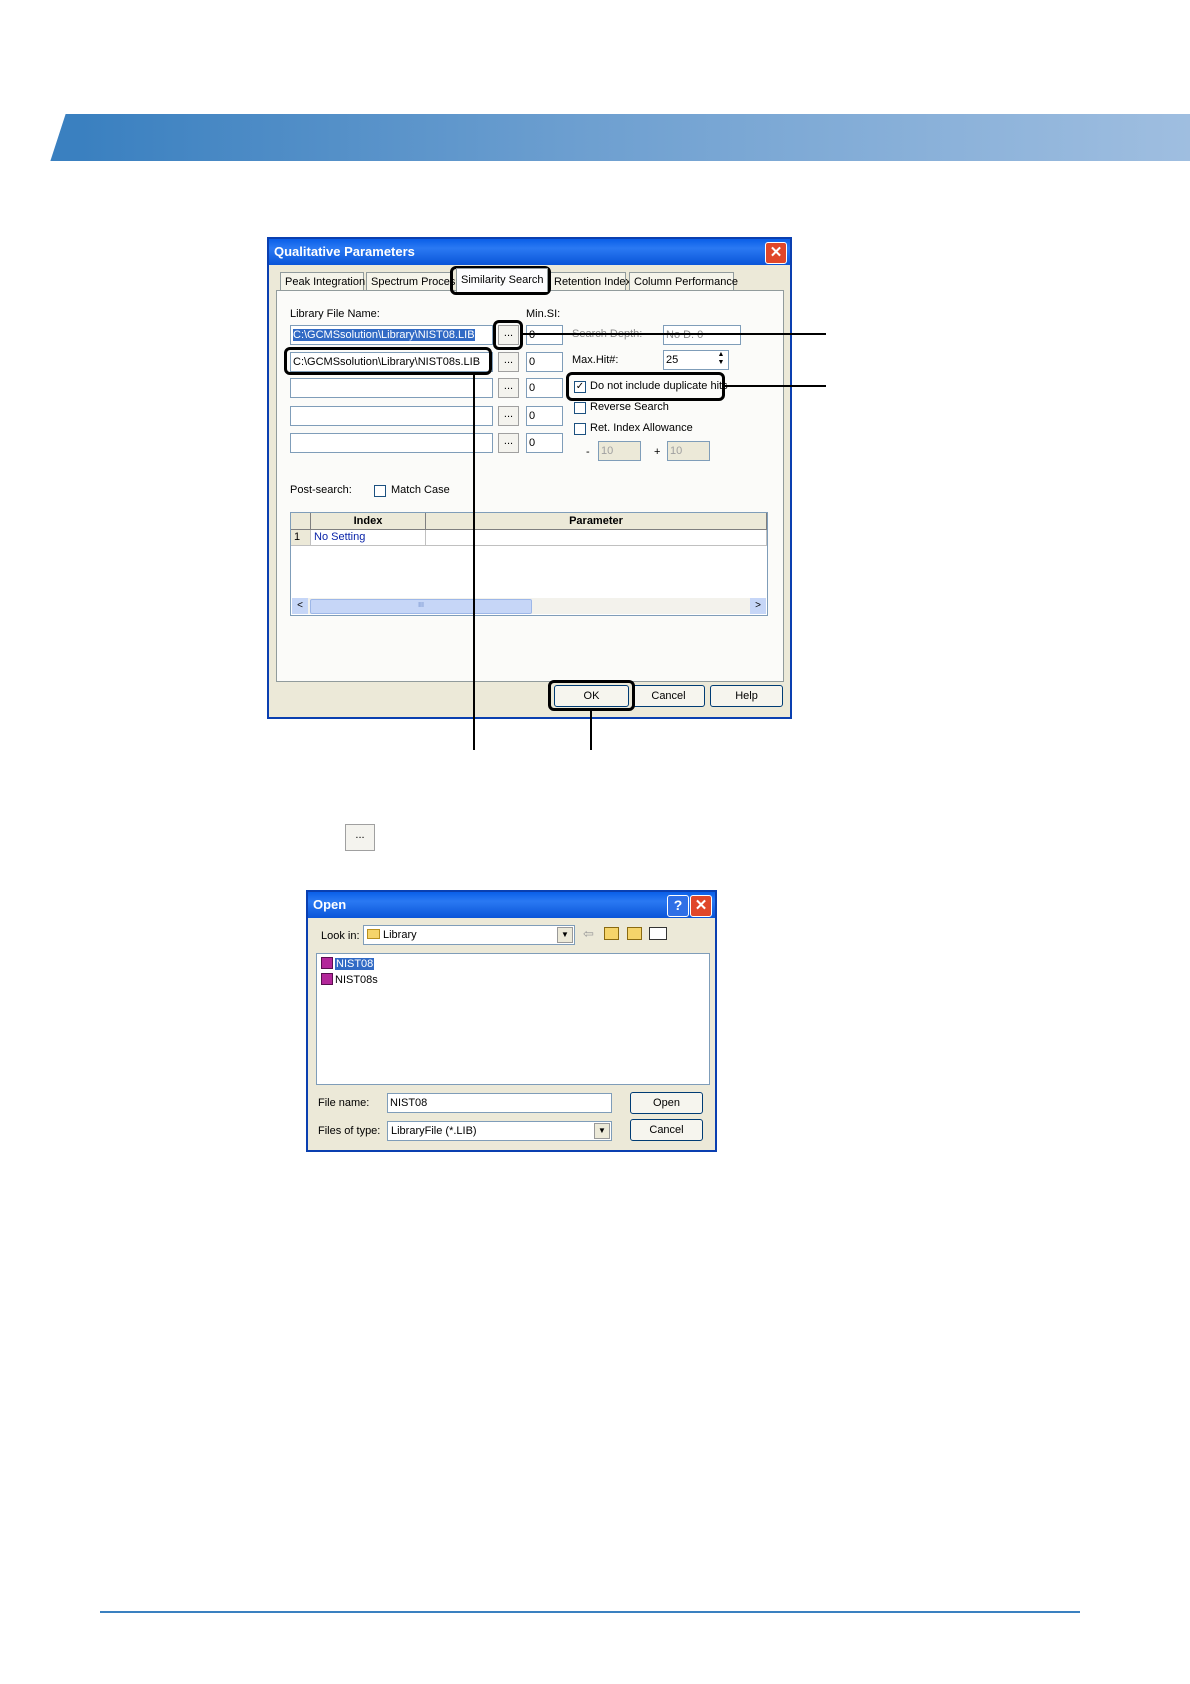 Image resolution: width=1190 pixels, height=1684 pixels. I want to click on grid-header-rownum, so click(301, 521).